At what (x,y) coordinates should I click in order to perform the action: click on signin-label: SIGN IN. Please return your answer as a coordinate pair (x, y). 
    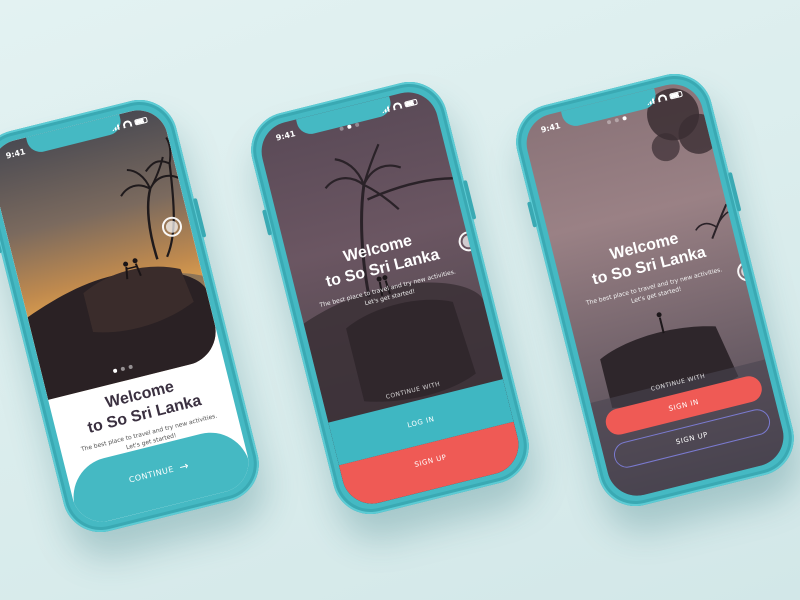
    Looking at the image, I should click on (683, 405).